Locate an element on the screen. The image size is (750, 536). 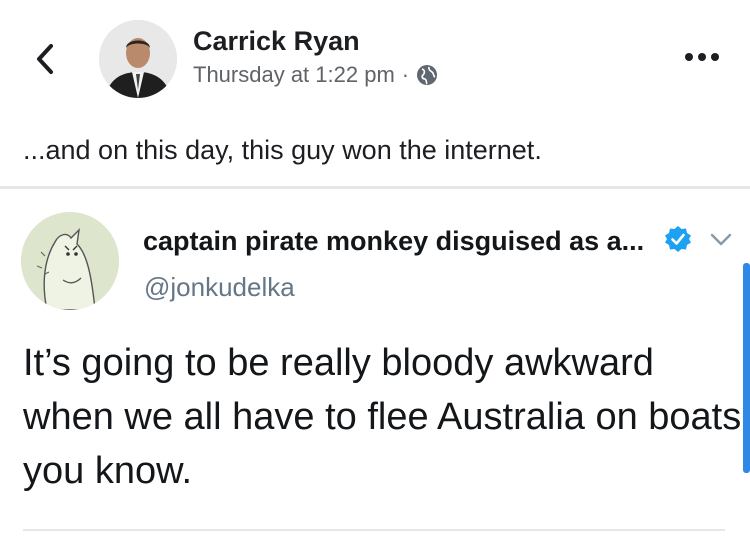
more-options-icon is located at coordinates (702, 57).